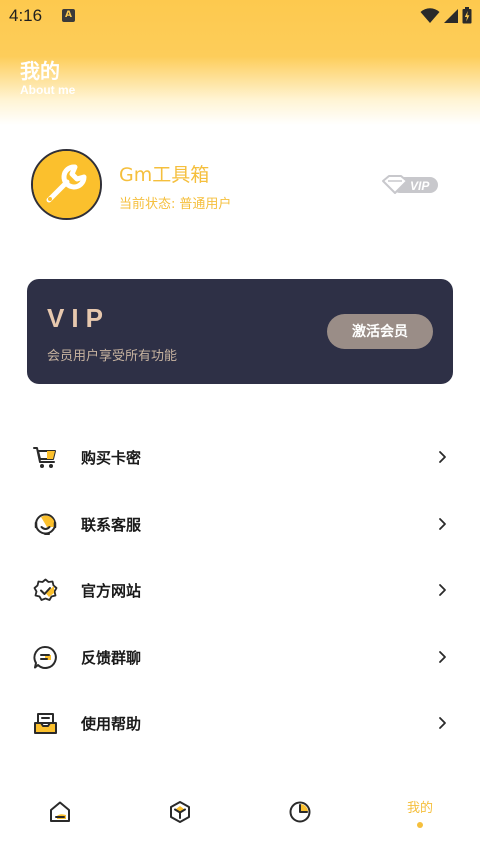 This screenshot has width=480, height=853. I want to click on wrench-icon, so click(66, 184).